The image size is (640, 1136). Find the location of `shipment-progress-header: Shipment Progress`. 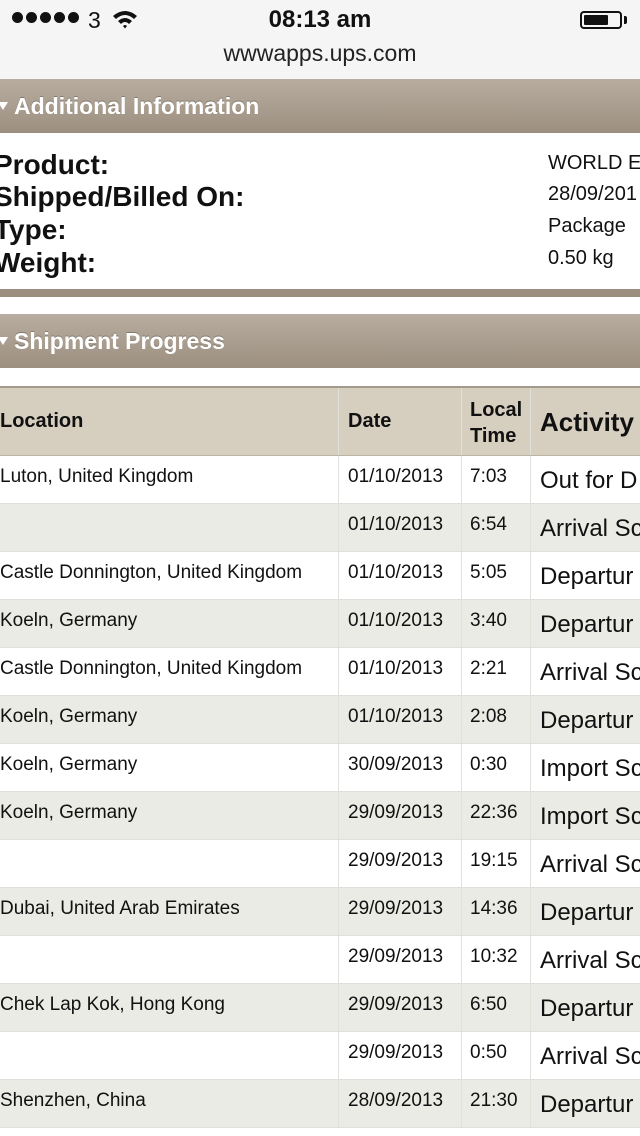

shipment-progress-header: Shipment Progress is located at coordinates (320, 341).